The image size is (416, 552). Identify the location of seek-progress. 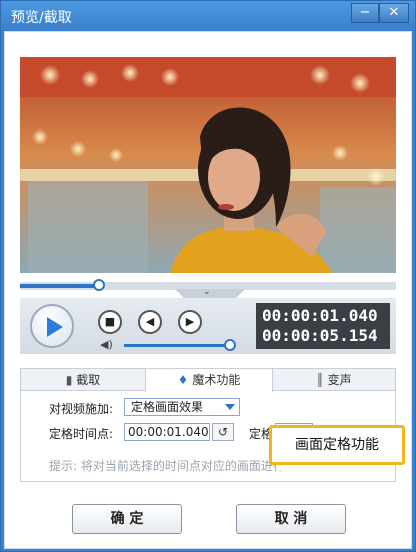
(59, 286).